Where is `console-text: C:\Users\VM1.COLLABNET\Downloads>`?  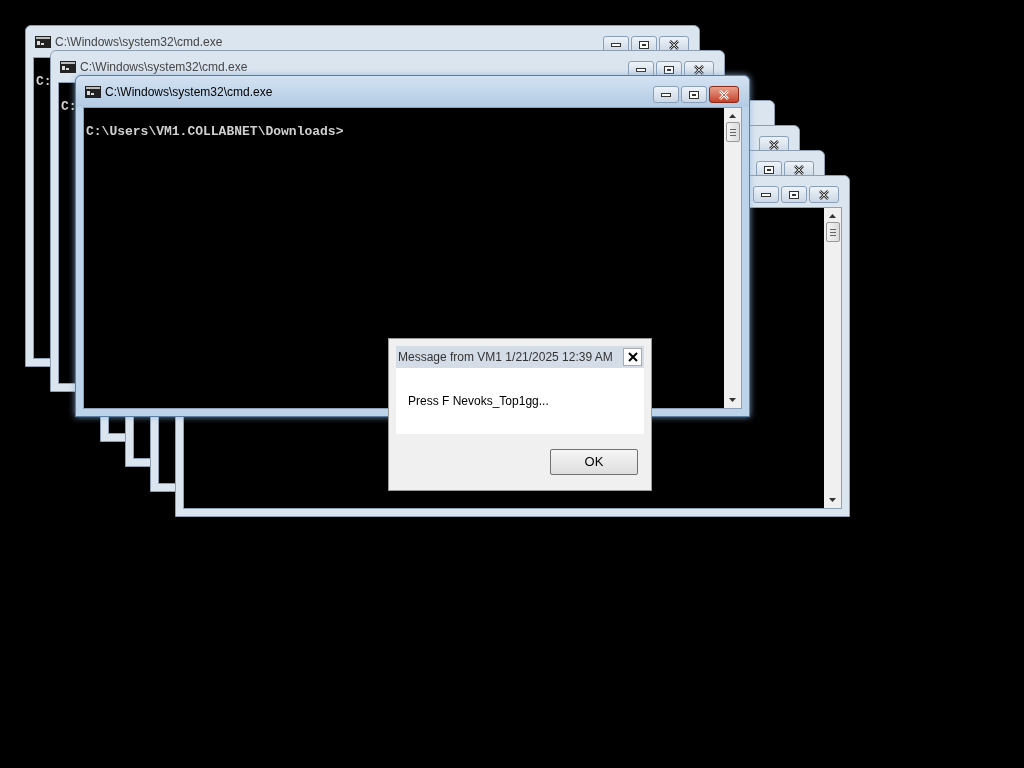 console-text: C:\Users\VM1.COLLABNET\Downloads> is located at coordinates (215, 131).